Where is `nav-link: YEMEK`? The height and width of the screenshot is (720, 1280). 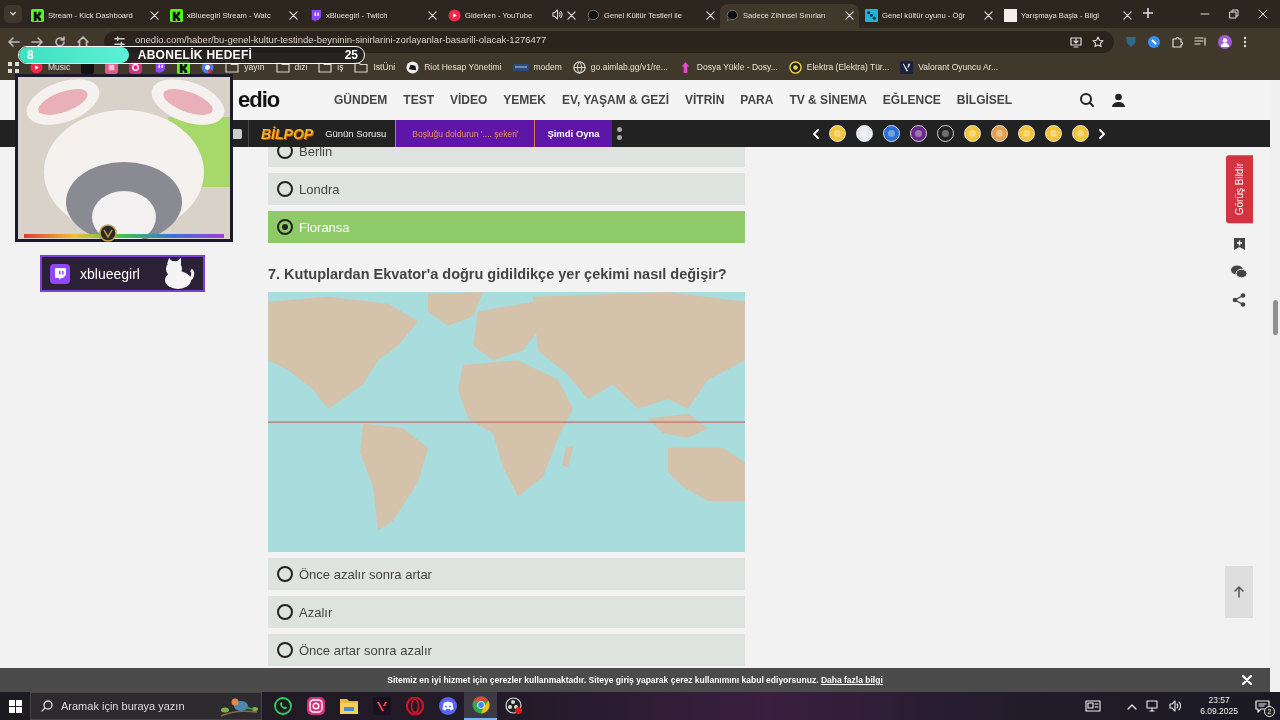
nav-link: YEMEK is located at coordinates (525, 100).